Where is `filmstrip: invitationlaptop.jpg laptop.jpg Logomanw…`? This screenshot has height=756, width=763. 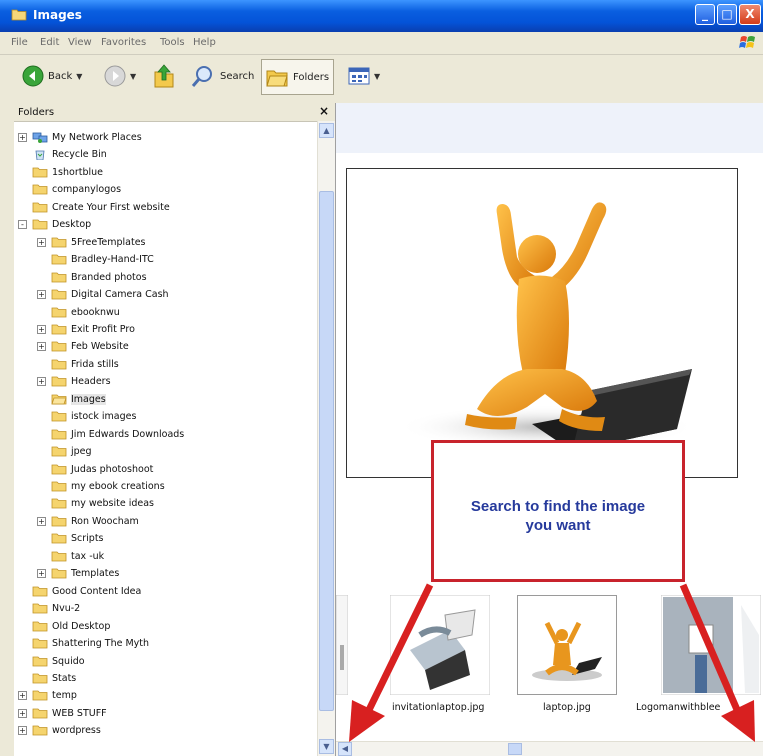 filmstrip: invitationlaptop.jpg laptop.jpg Logomanw… is located at coordinates (549, 662).